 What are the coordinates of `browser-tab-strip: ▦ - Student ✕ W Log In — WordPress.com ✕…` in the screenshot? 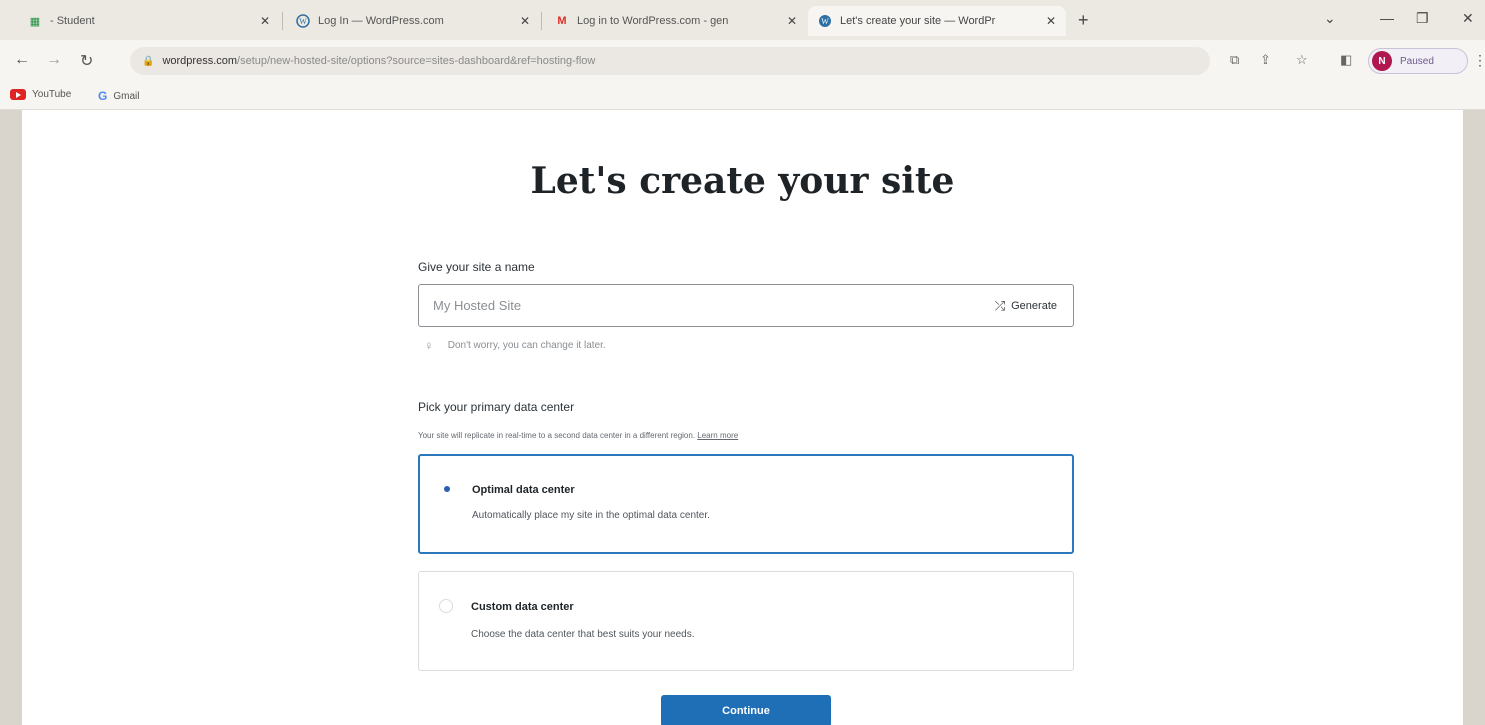 It's located at (742, 20).